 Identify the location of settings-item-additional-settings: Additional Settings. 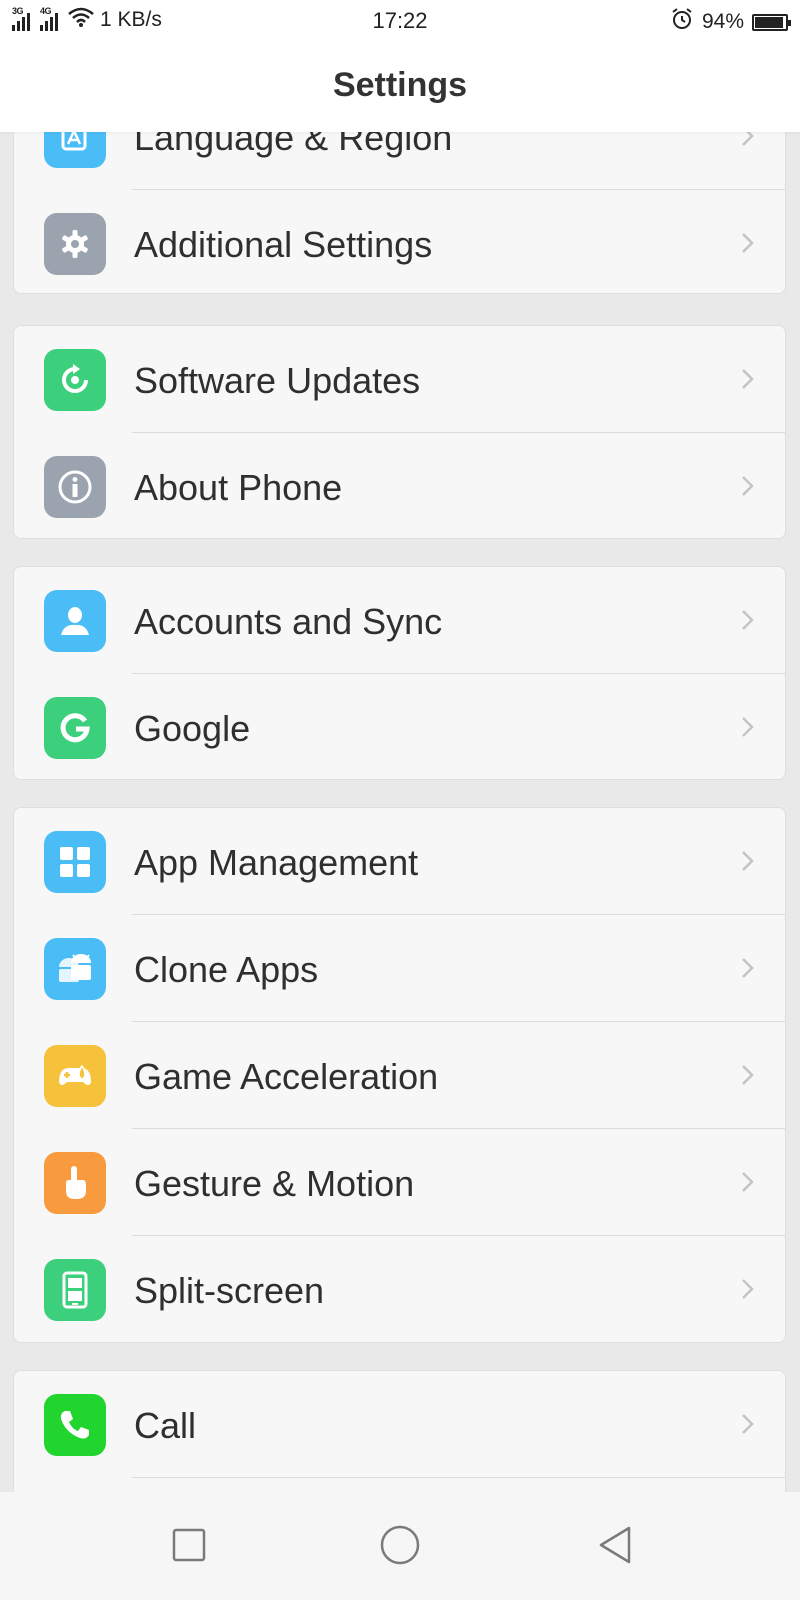
(399, 241).